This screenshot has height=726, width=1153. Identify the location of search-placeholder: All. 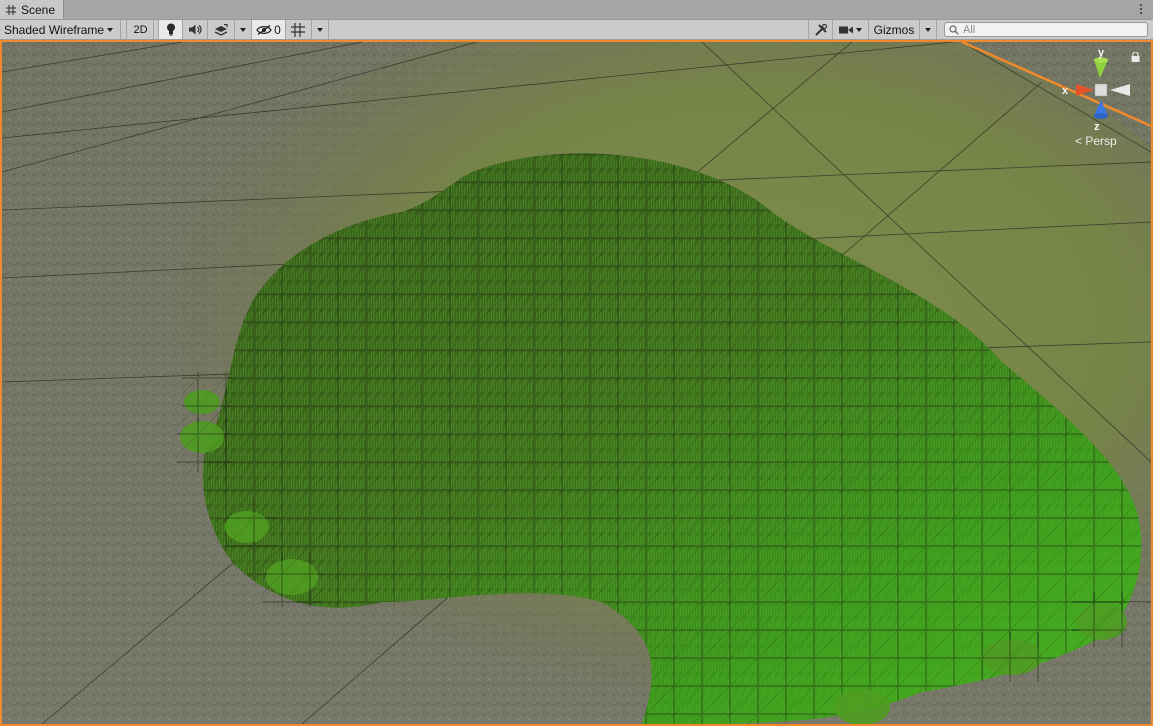
(969, 29).